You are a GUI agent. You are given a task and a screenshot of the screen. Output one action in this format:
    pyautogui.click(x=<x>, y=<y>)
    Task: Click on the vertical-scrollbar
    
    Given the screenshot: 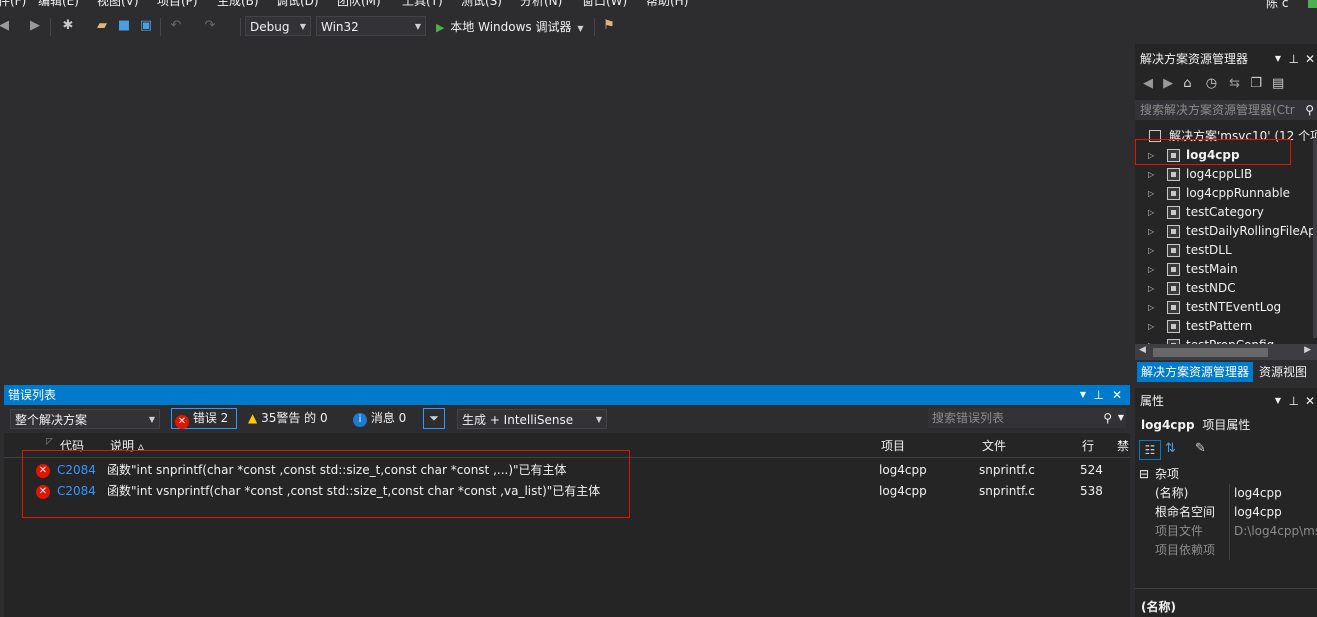 What is the action you would take?
    pyautogui.click(x=1315, y=238)
    